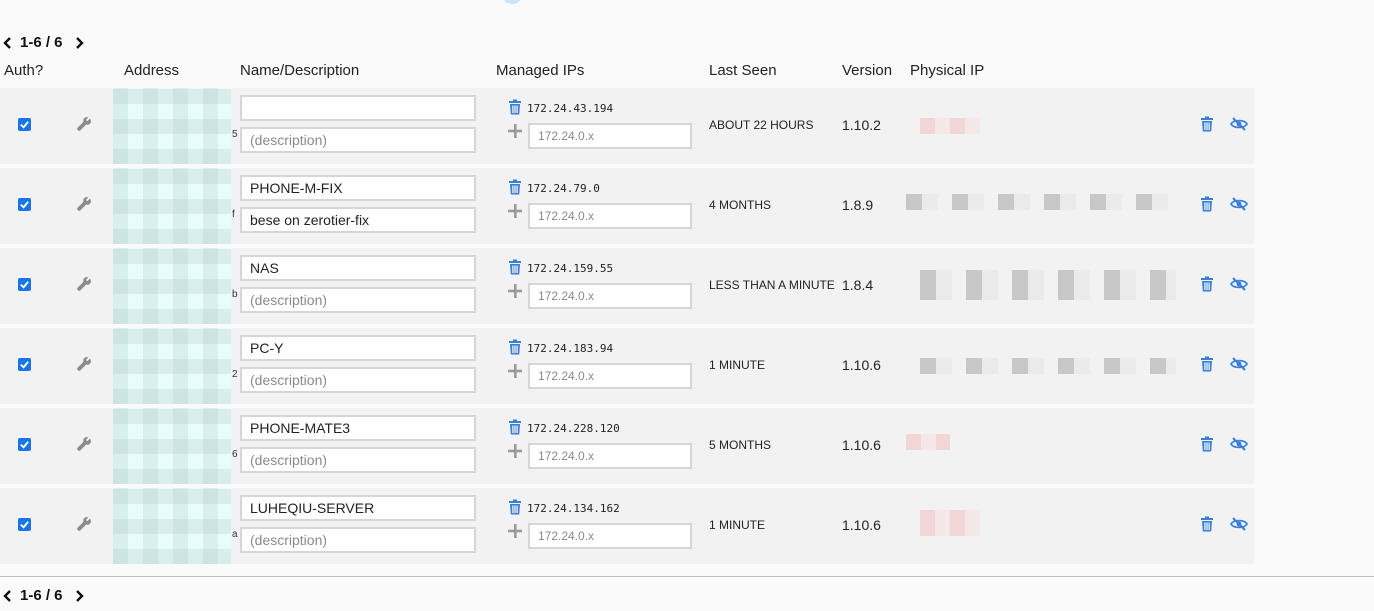 The width and height of the screenshot is (1374, 611). What do you see at coordinates (235, 294) in the screenshot?
I see `address-tail: b` at bounding box center [235, 294].